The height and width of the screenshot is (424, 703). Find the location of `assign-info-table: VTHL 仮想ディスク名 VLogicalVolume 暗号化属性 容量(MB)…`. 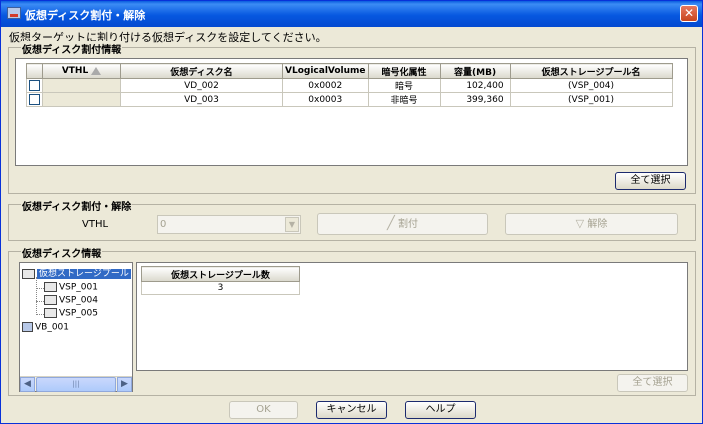

assign-info-table: VTHL 仮想ディスク名 VLogicalVolume 暗号化属性 容量(MB)… is located at coordinates (349, 85).